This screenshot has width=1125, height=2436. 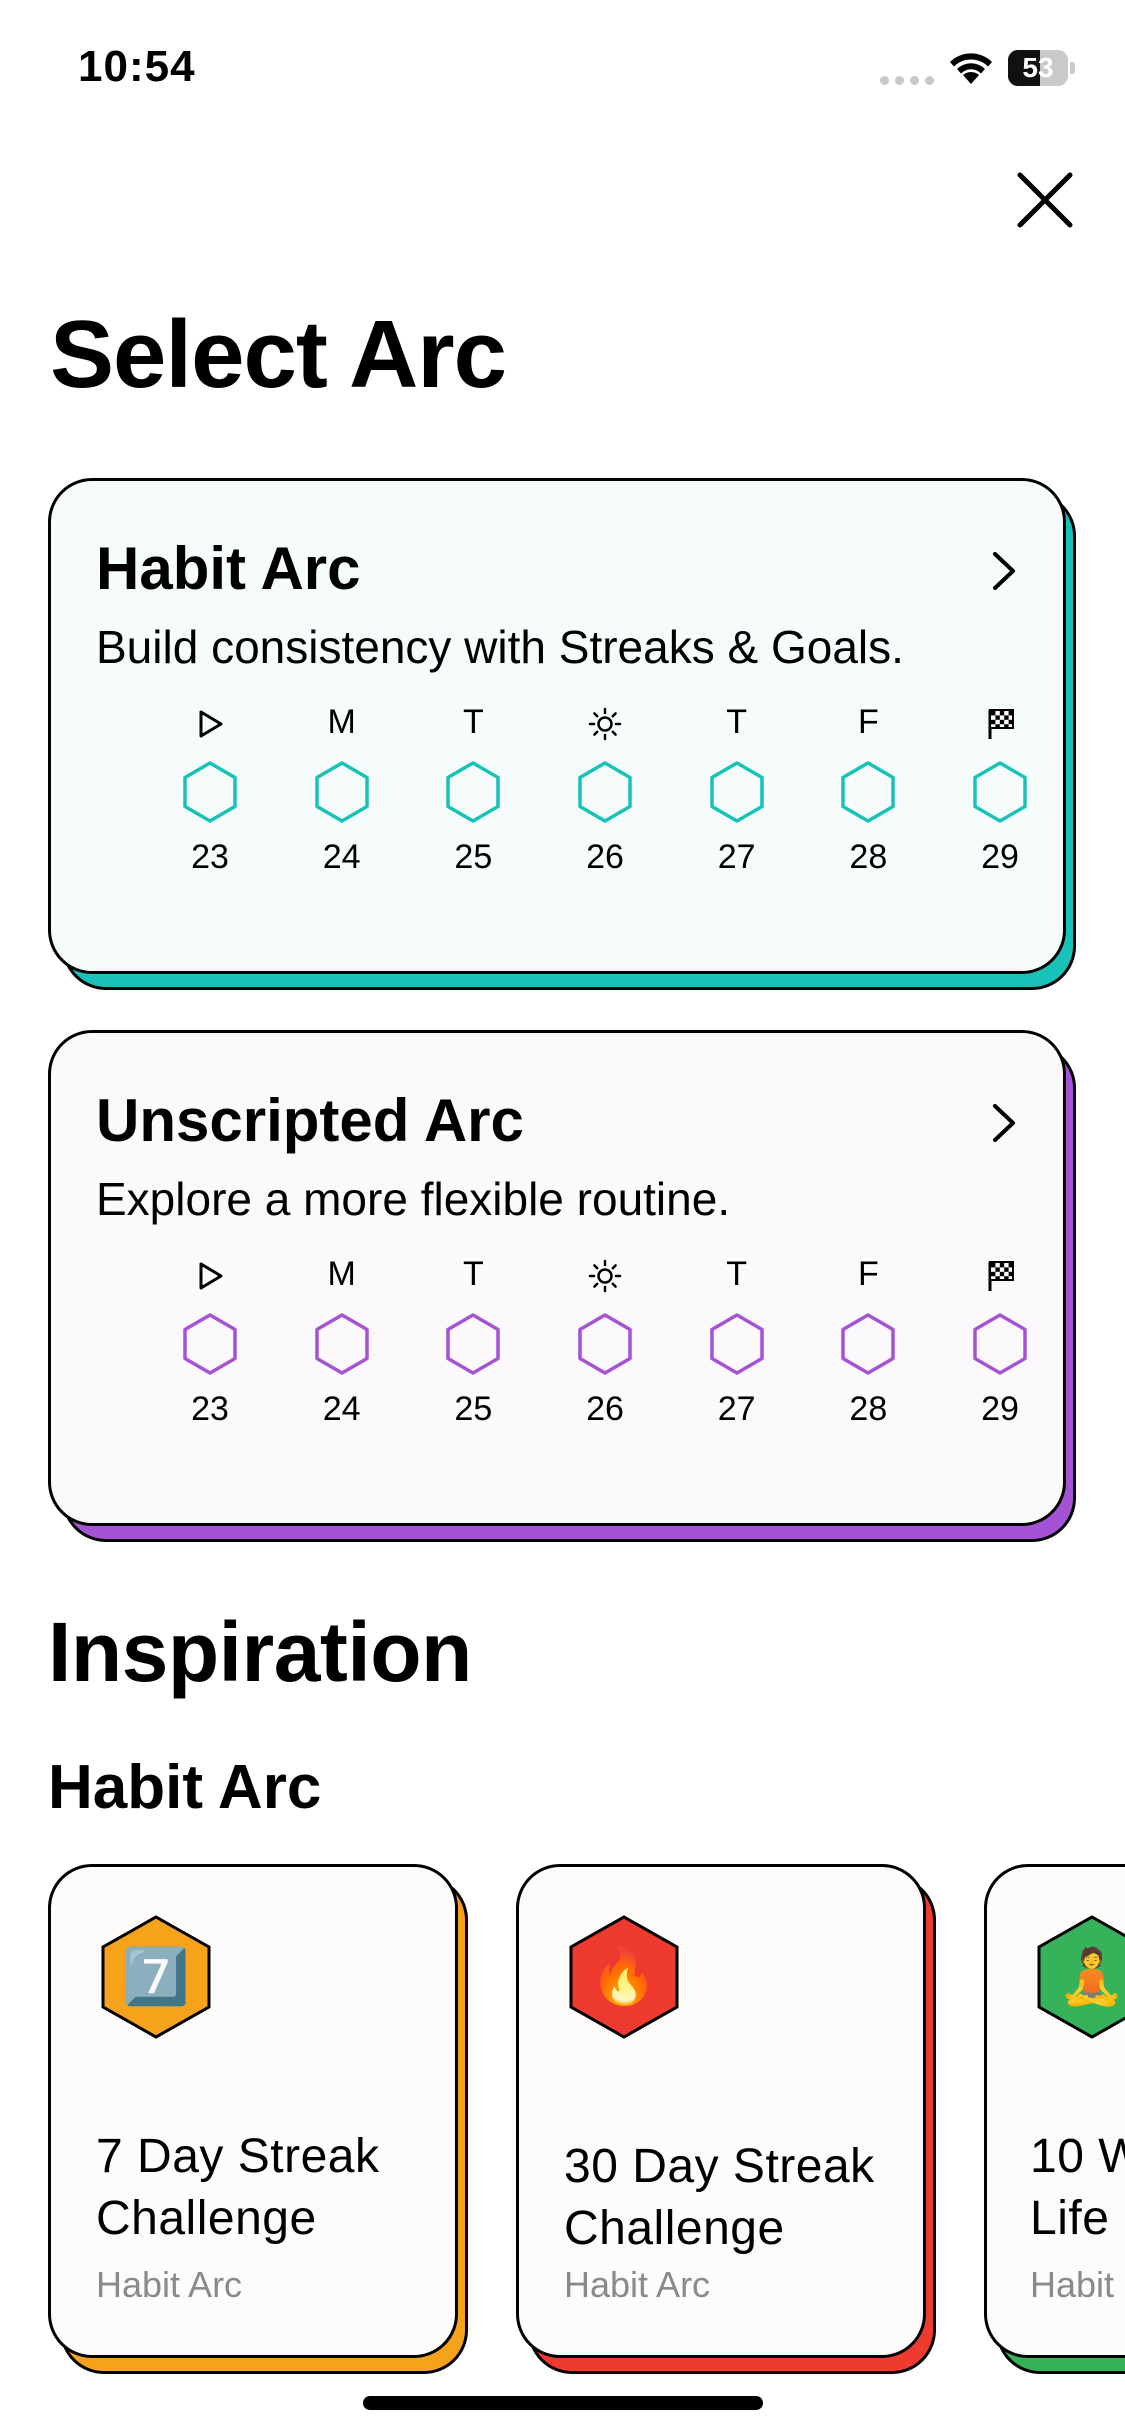 What do you see at coordinates (137, 66) in the screenshot?
I see `status-time: 10:54` at bounding box center [137, 66].